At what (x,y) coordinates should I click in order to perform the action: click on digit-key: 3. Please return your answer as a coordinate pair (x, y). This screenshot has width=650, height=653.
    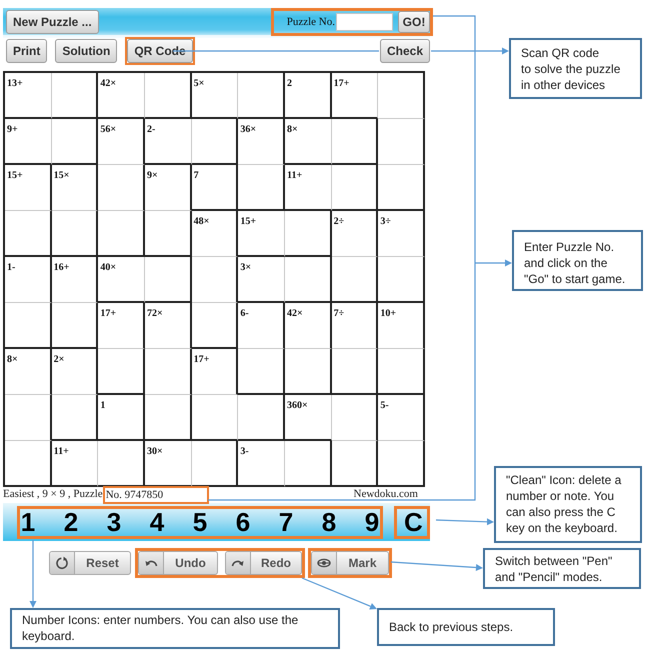
    Looking at the image, I should click on (114, 522).